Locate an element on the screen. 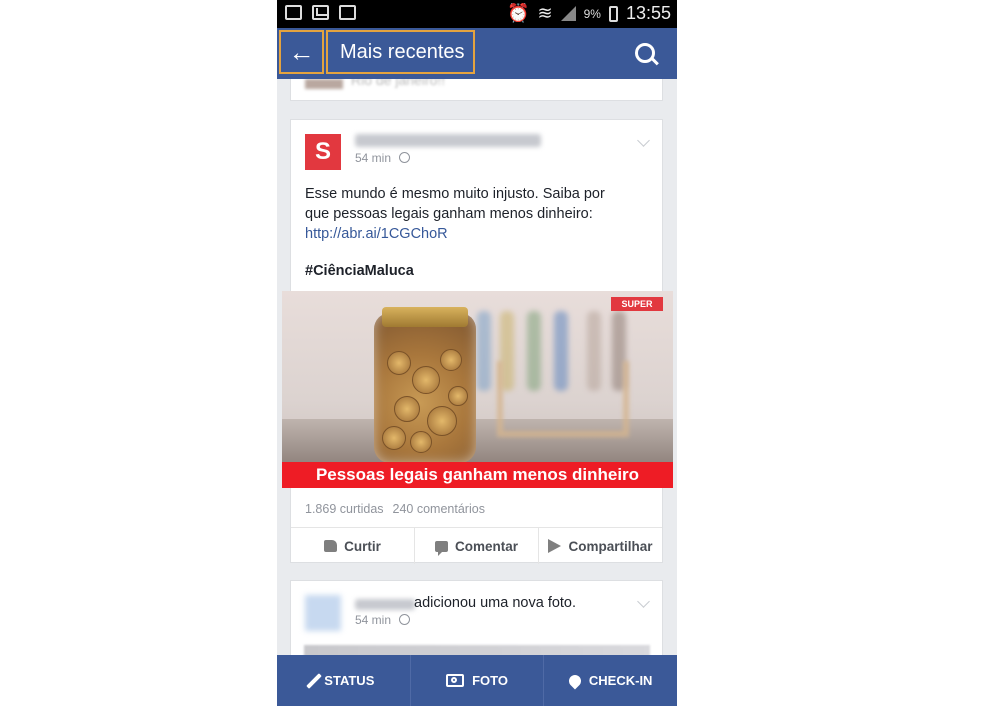  next-post-text: adicionou uma nova foto. is located at coordinates (495, 603).